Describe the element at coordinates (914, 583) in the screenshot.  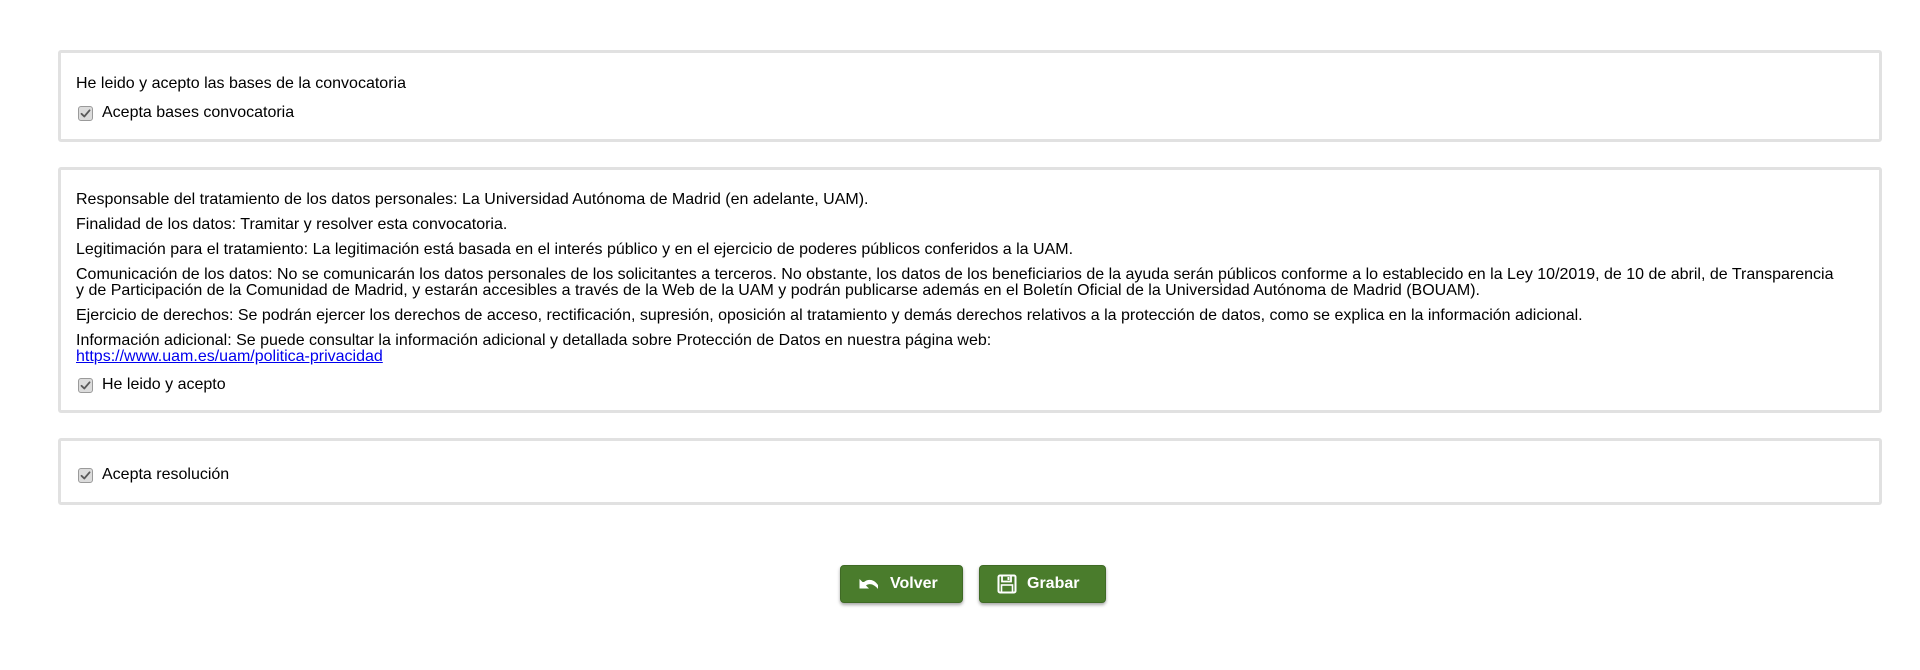
I see `back-button-label: Volver` at that location.